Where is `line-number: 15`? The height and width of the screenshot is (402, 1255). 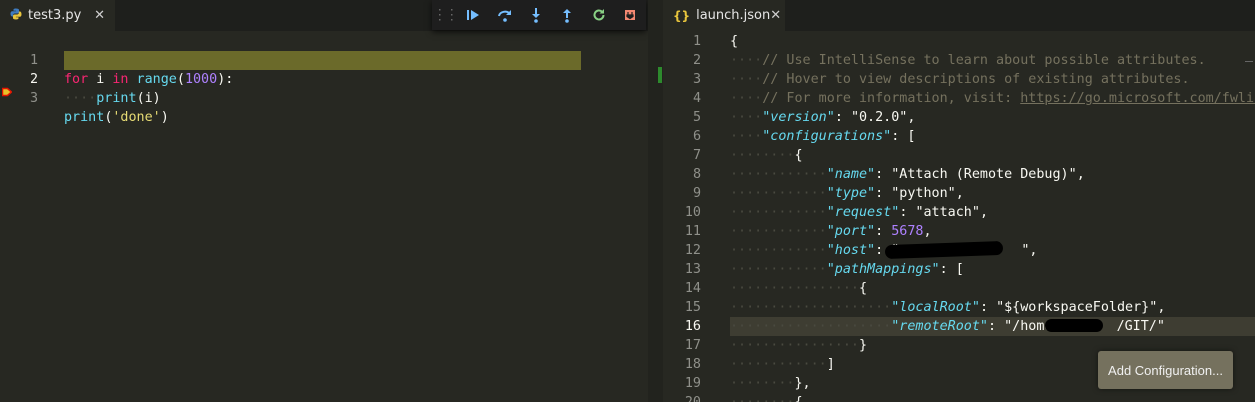 line-number: 15 is located at coordinates (692, 307).